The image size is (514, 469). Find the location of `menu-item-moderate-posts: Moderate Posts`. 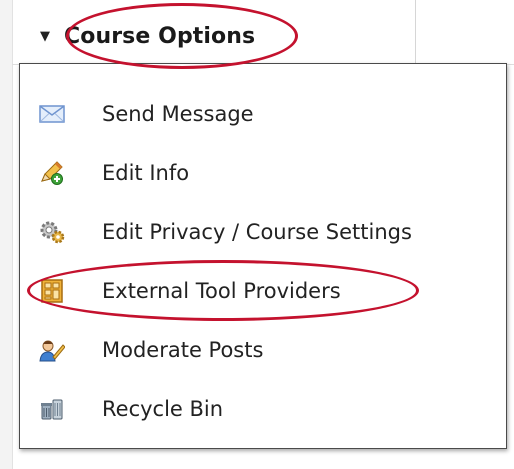

menu-item-moderate-posts: Moderate Posts is located at coordinates (263, 349).